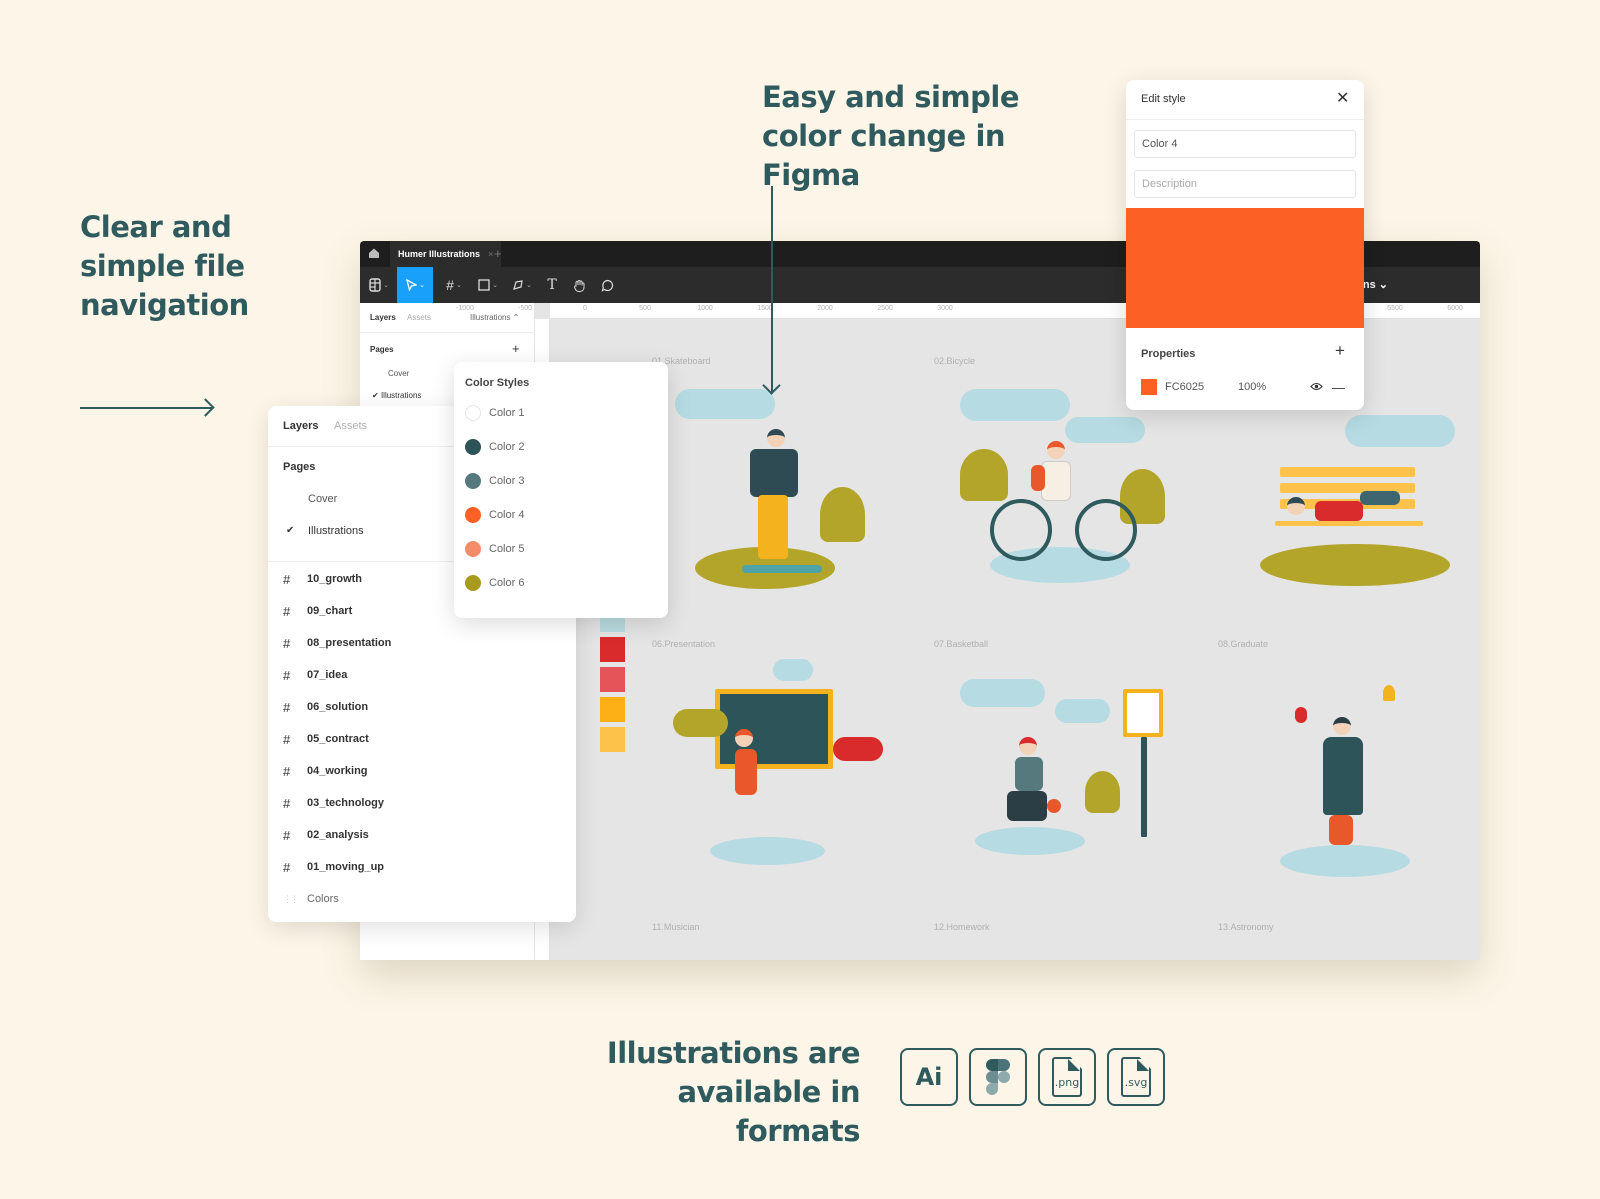 The image size is (1600, 1199). Describe the element at coordinates (326, 739) in the screenshot. I see `layer-item: #05_contract` at that location.